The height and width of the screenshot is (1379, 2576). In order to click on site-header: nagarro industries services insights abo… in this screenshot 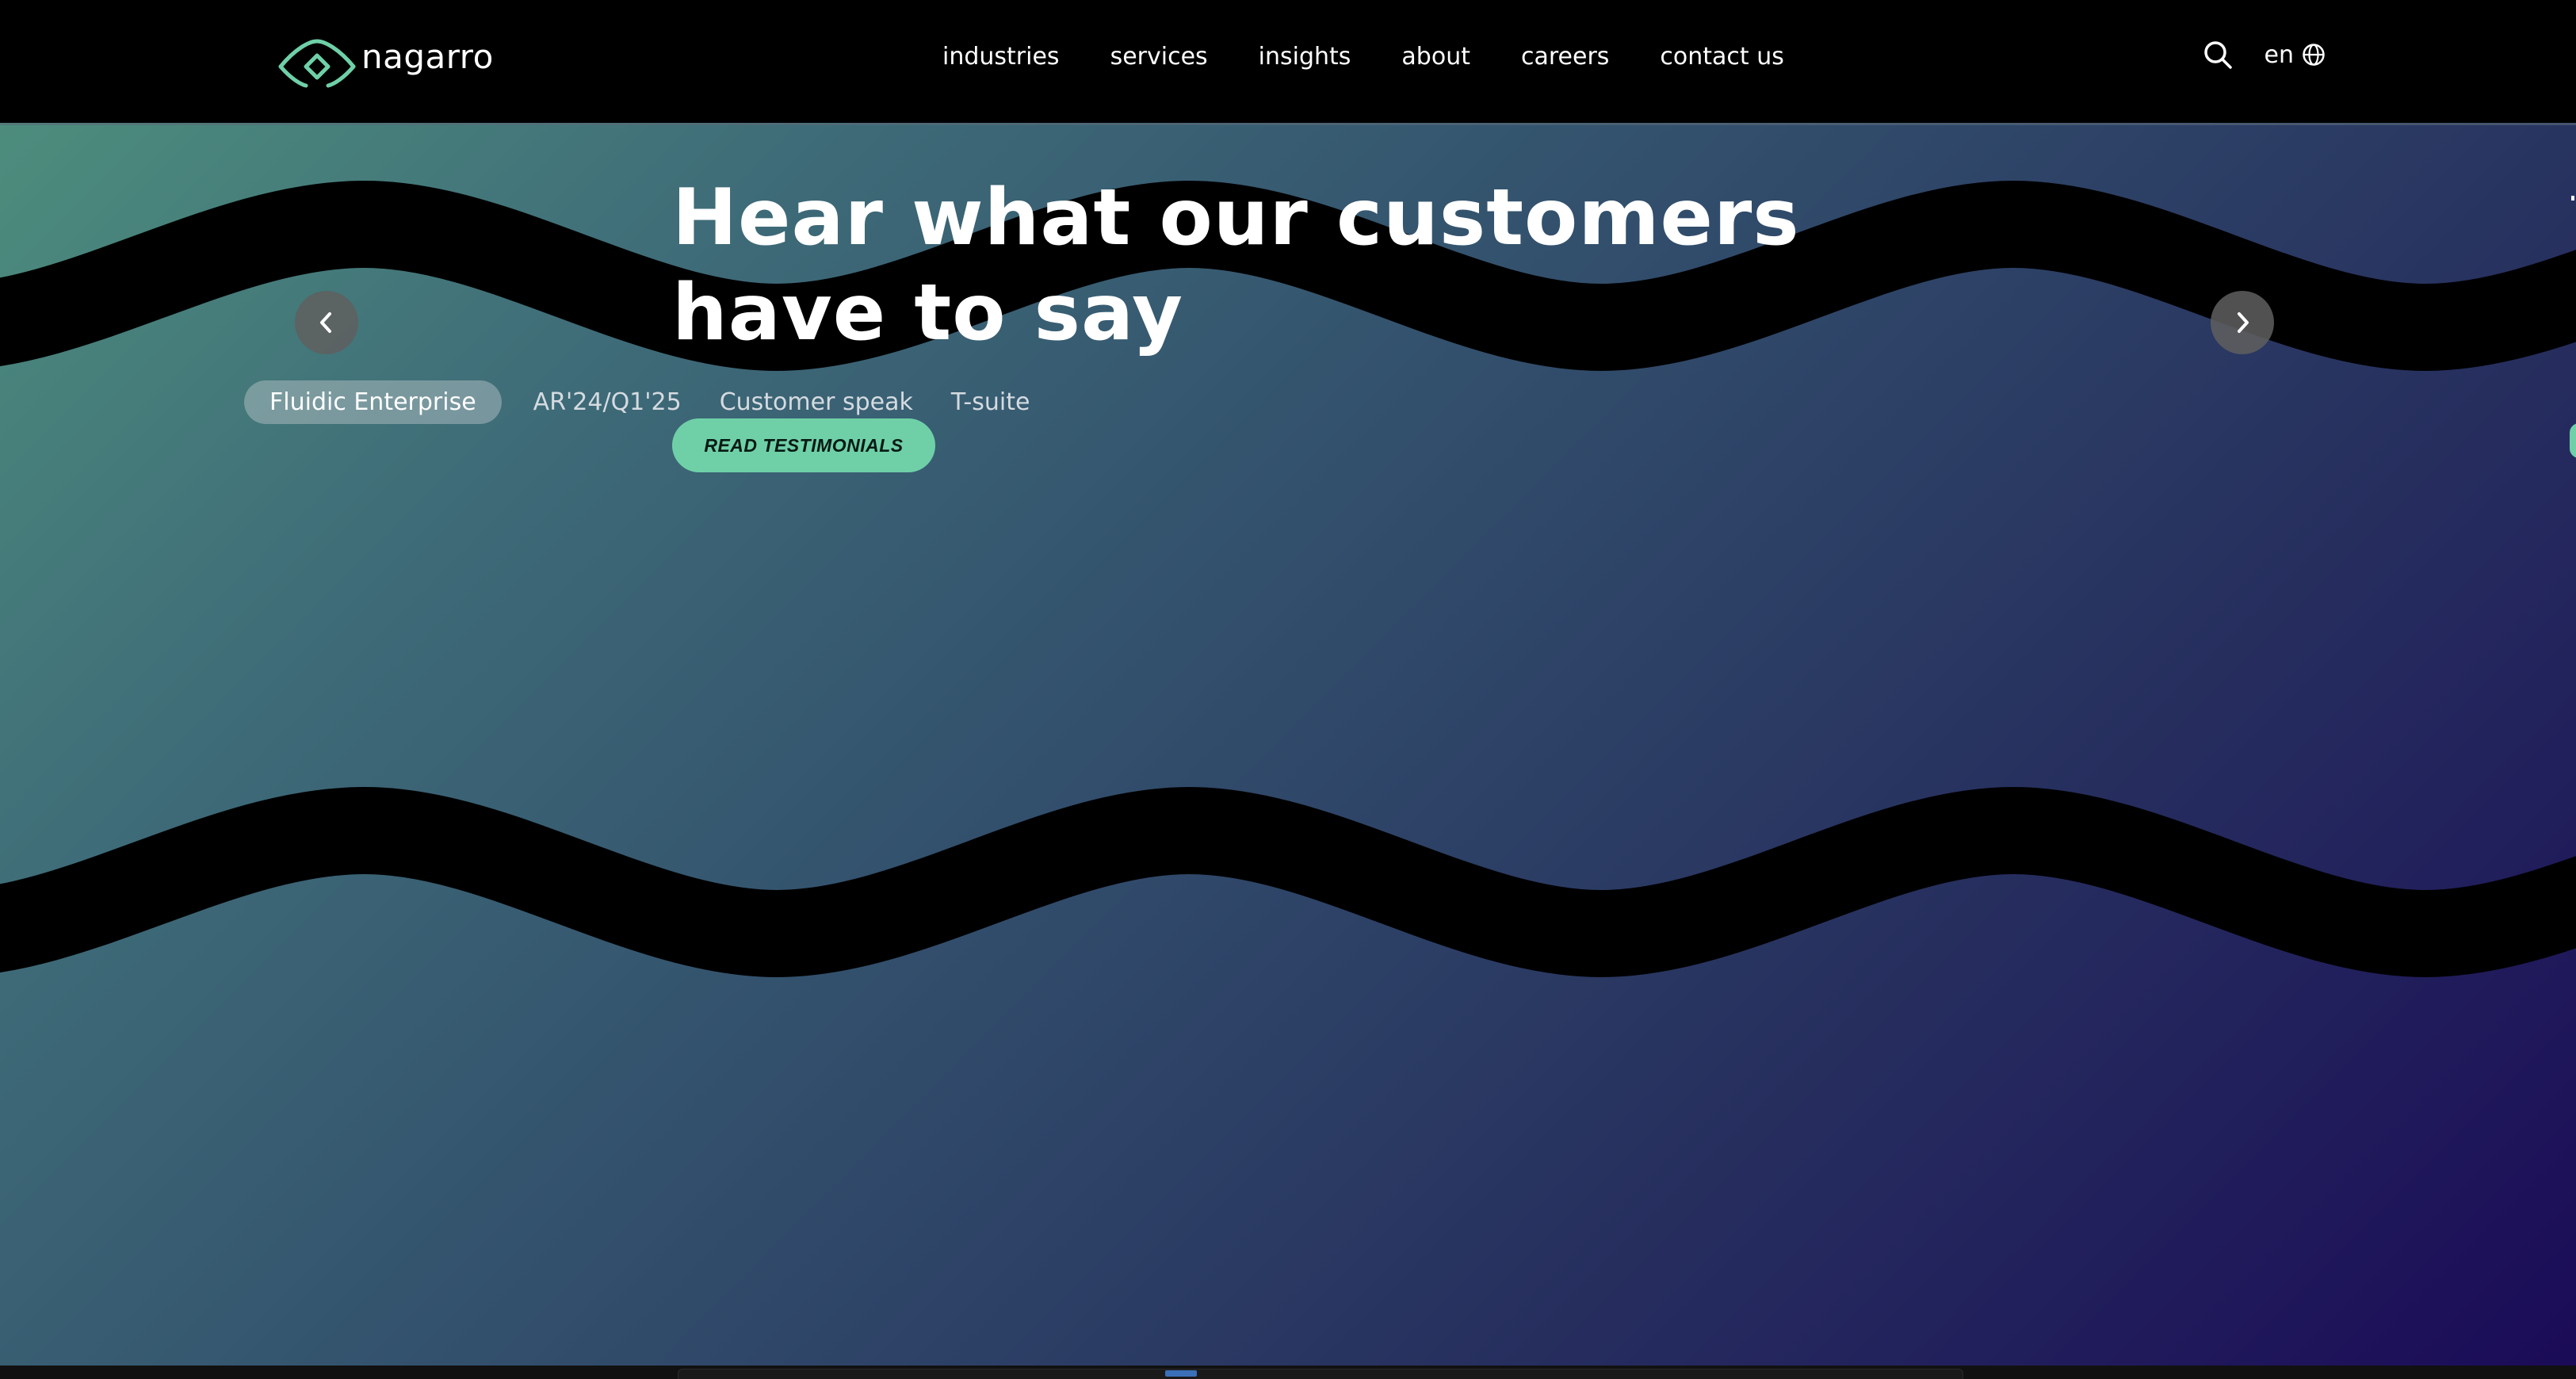, I will do `click(1288, 62)`.